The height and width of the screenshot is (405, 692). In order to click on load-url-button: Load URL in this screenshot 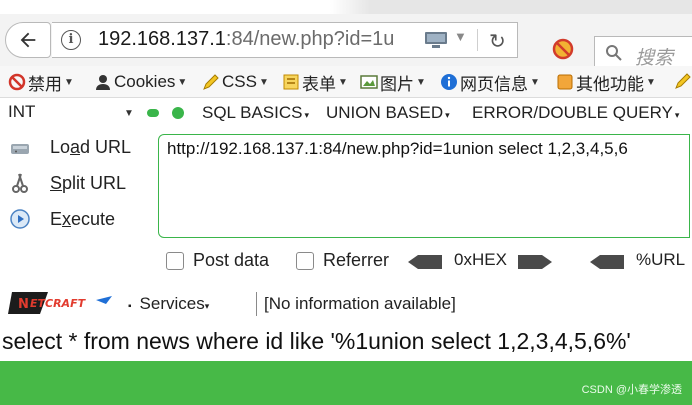, I will do `click(69, 147)`.